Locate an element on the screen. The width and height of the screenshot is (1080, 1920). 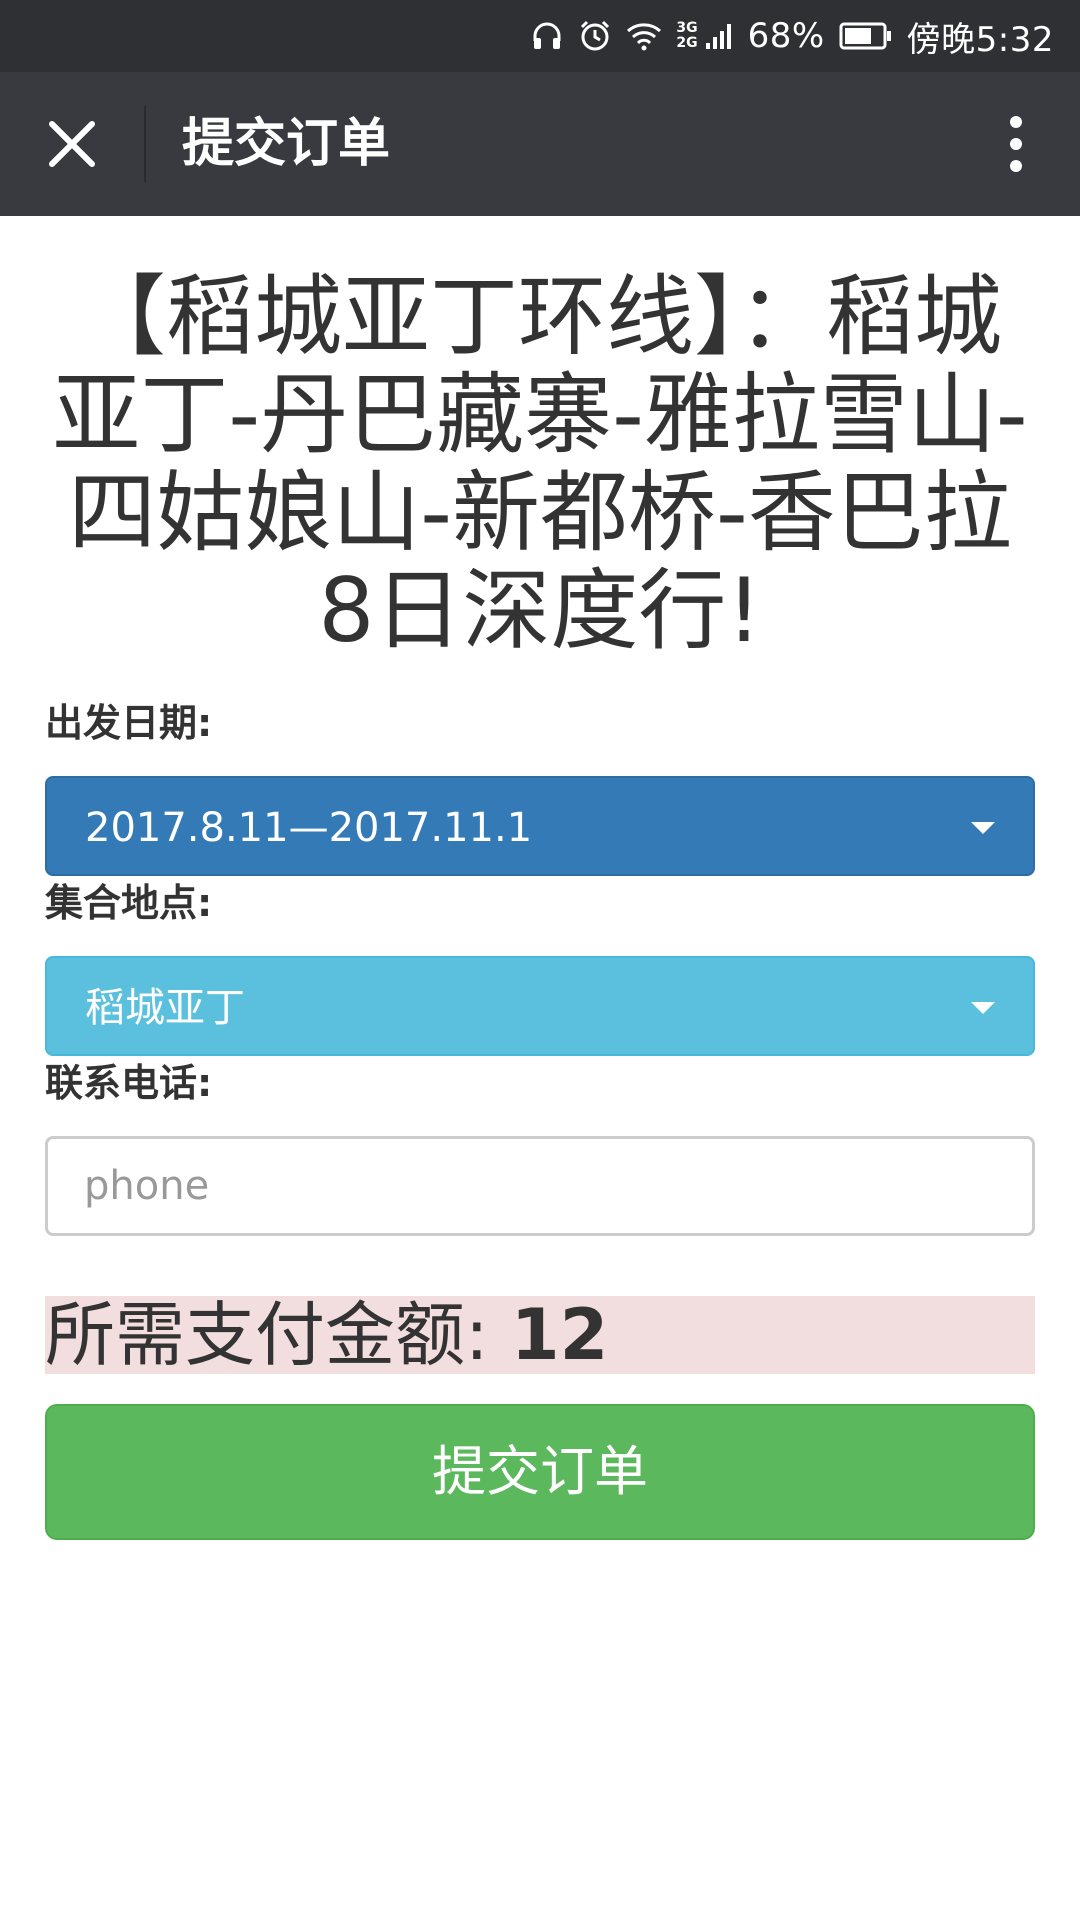
status-bar: 3G 2G 68% 傍晚5:32 is located at coordinates (540, 36).